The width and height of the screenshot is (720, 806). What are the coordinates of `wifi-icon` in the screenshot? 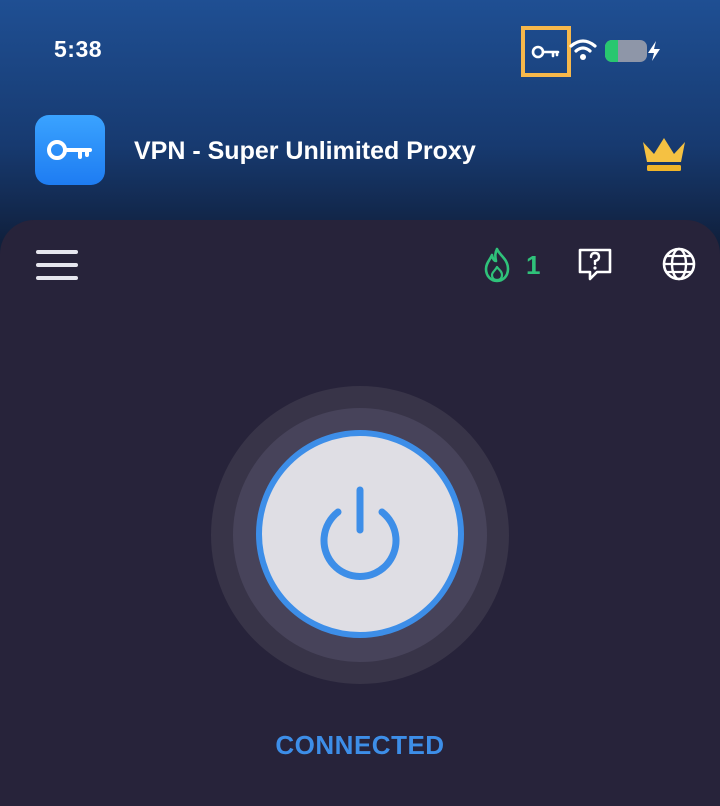 It's located at (583, 49).